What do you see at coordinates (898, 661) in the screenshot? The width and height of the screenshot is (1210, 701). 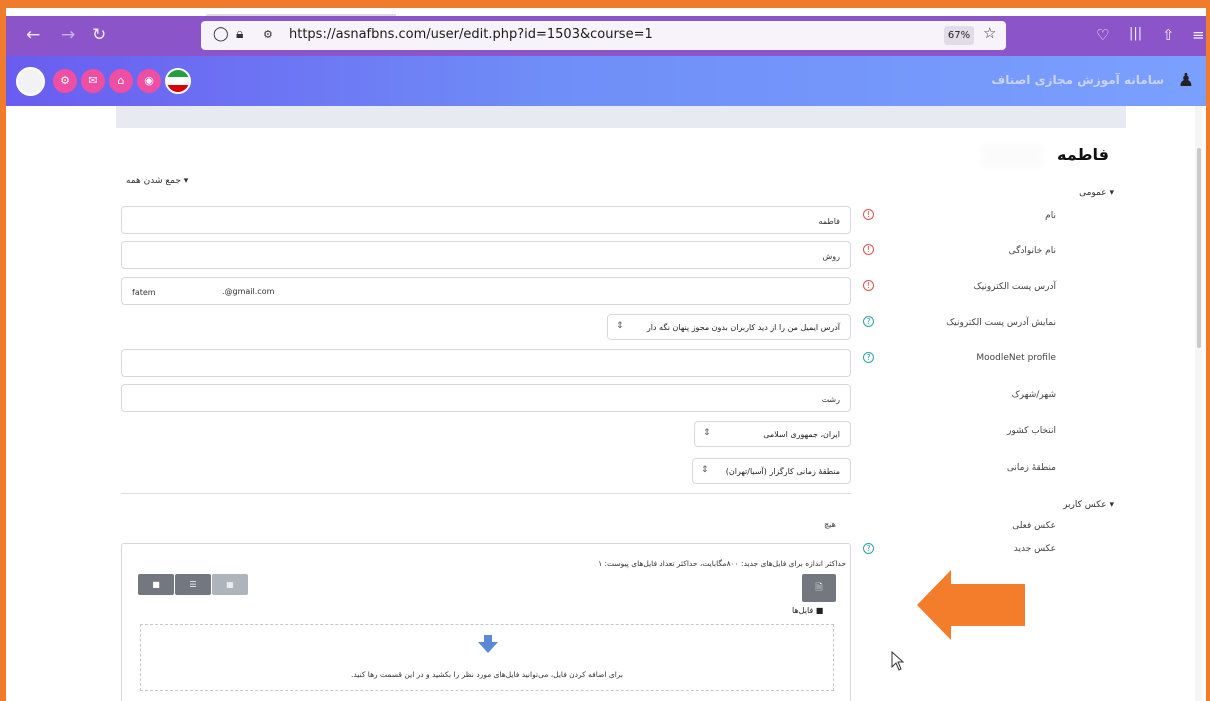 I see `mouse-cursor-icon` at bounding box center [898, 661].